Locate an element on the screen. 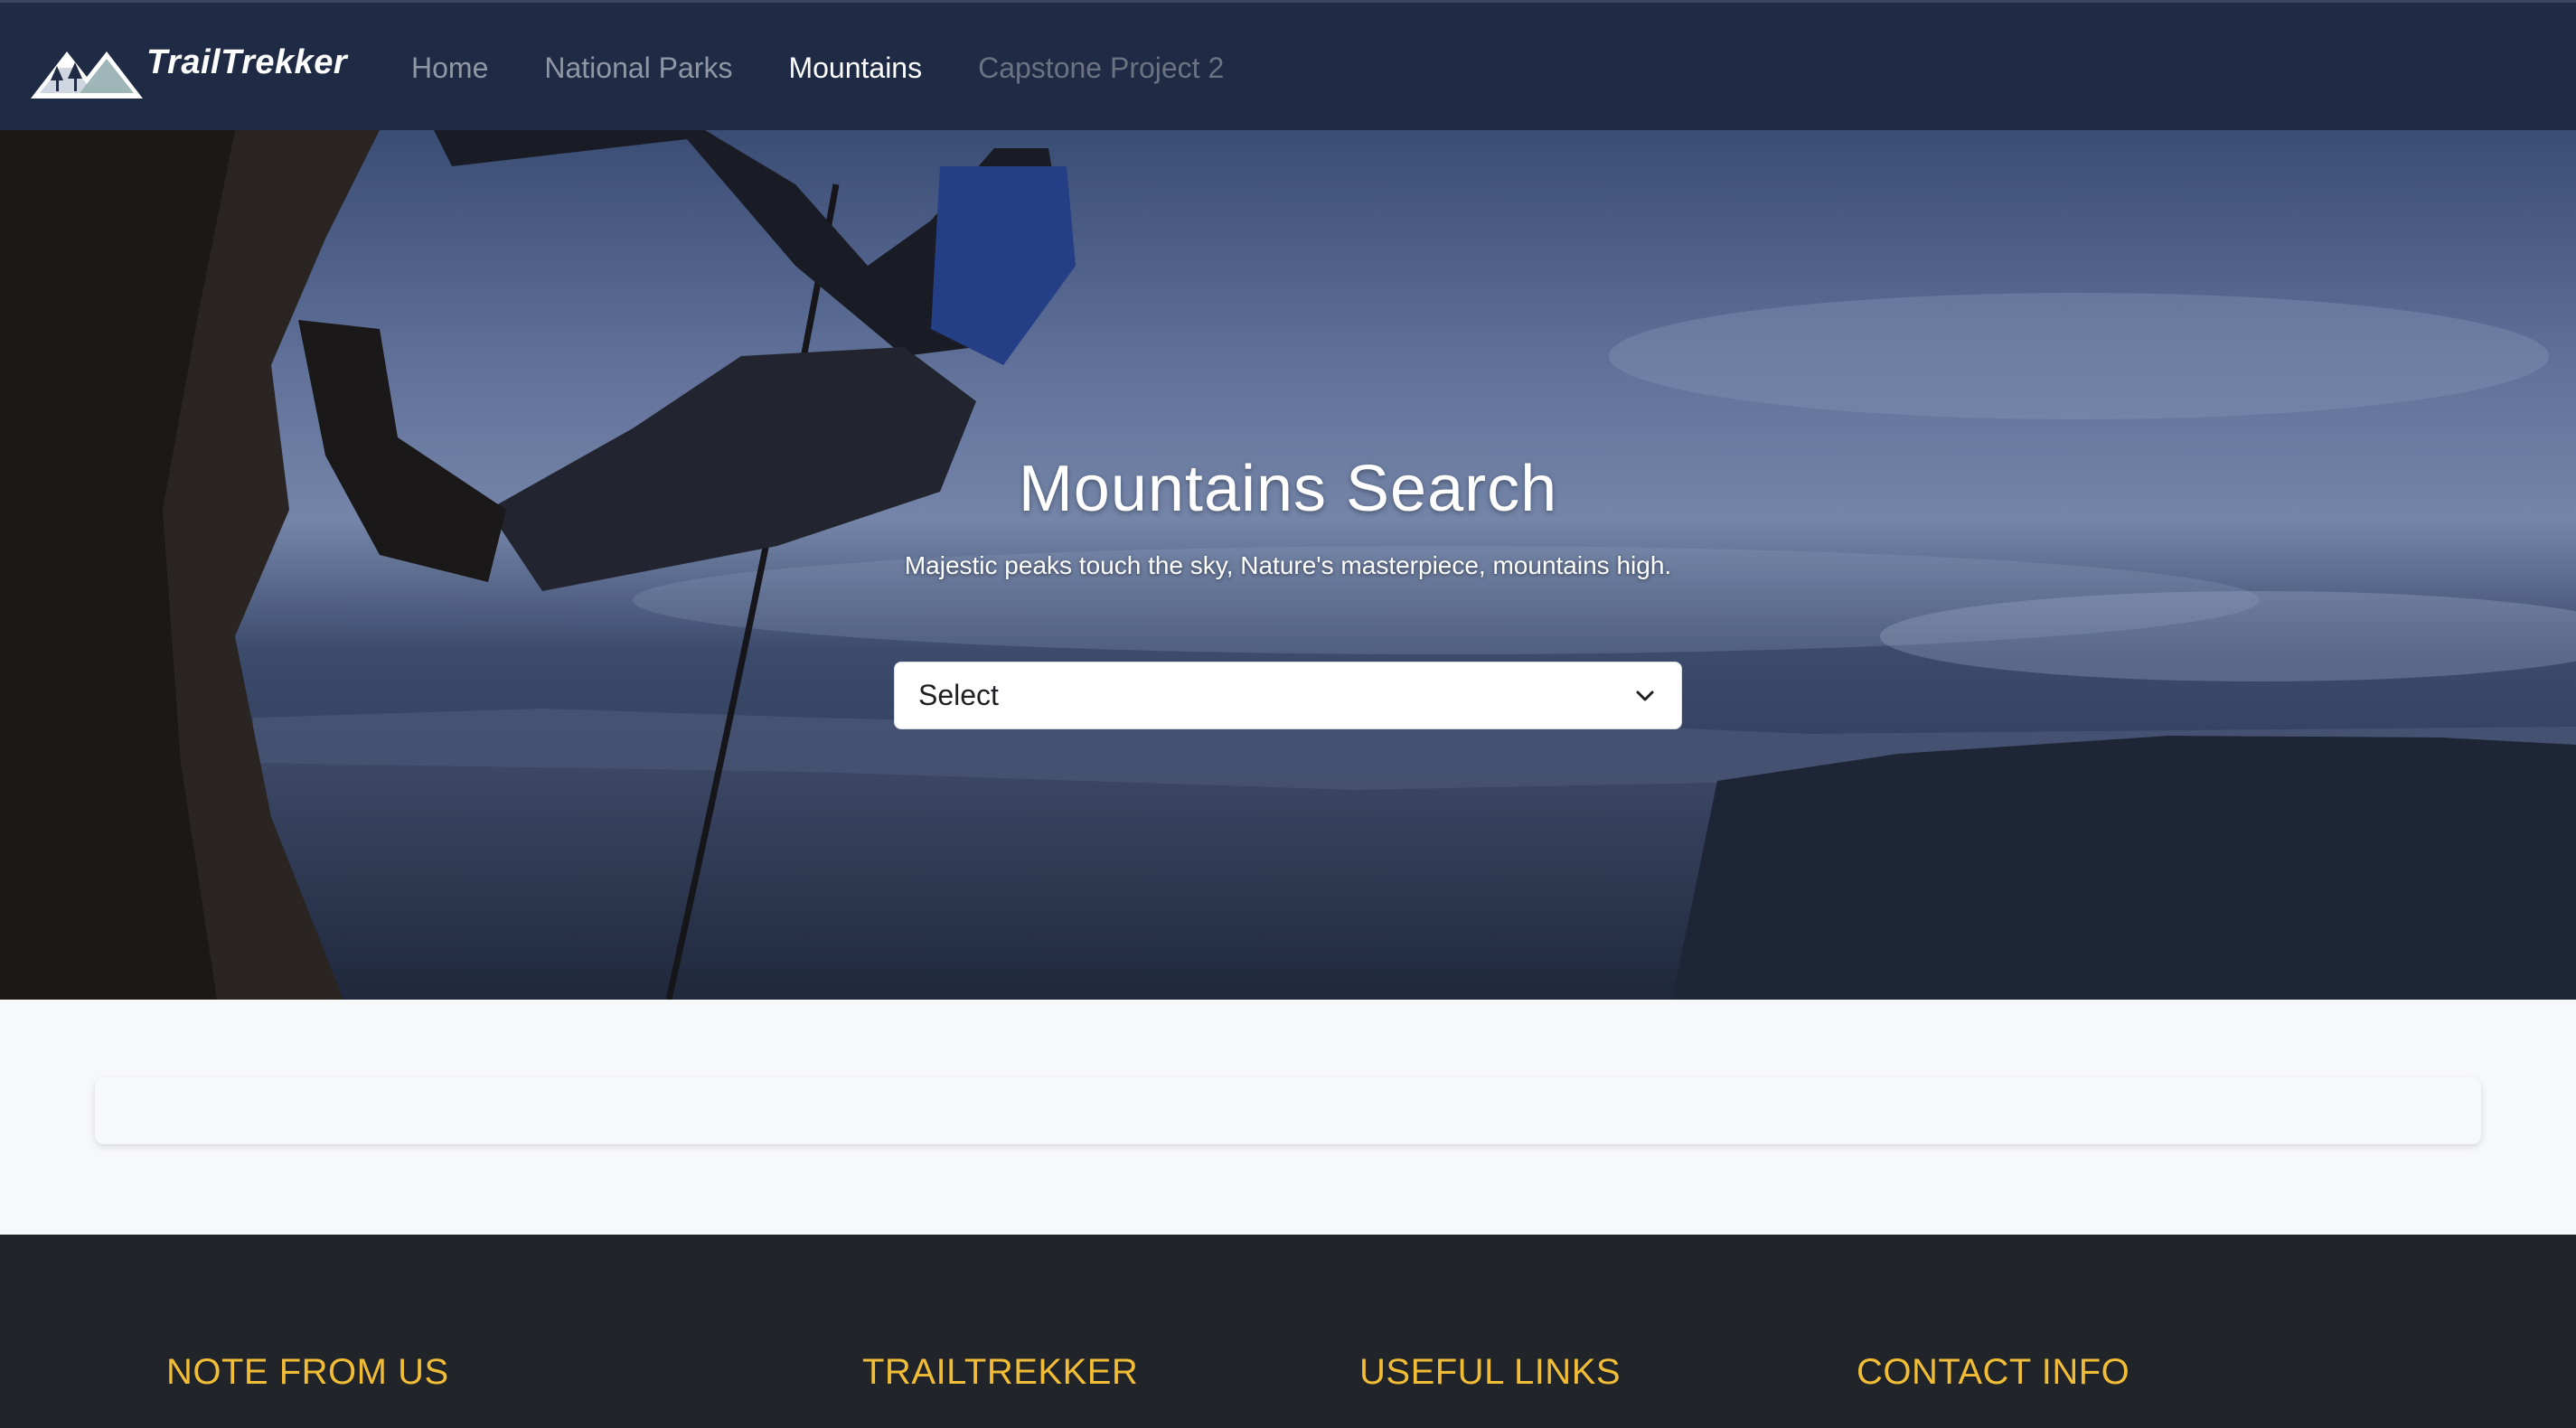 This screenshot has width=2576, height=1428. select-value: Select is located at coordinates (959, 695).